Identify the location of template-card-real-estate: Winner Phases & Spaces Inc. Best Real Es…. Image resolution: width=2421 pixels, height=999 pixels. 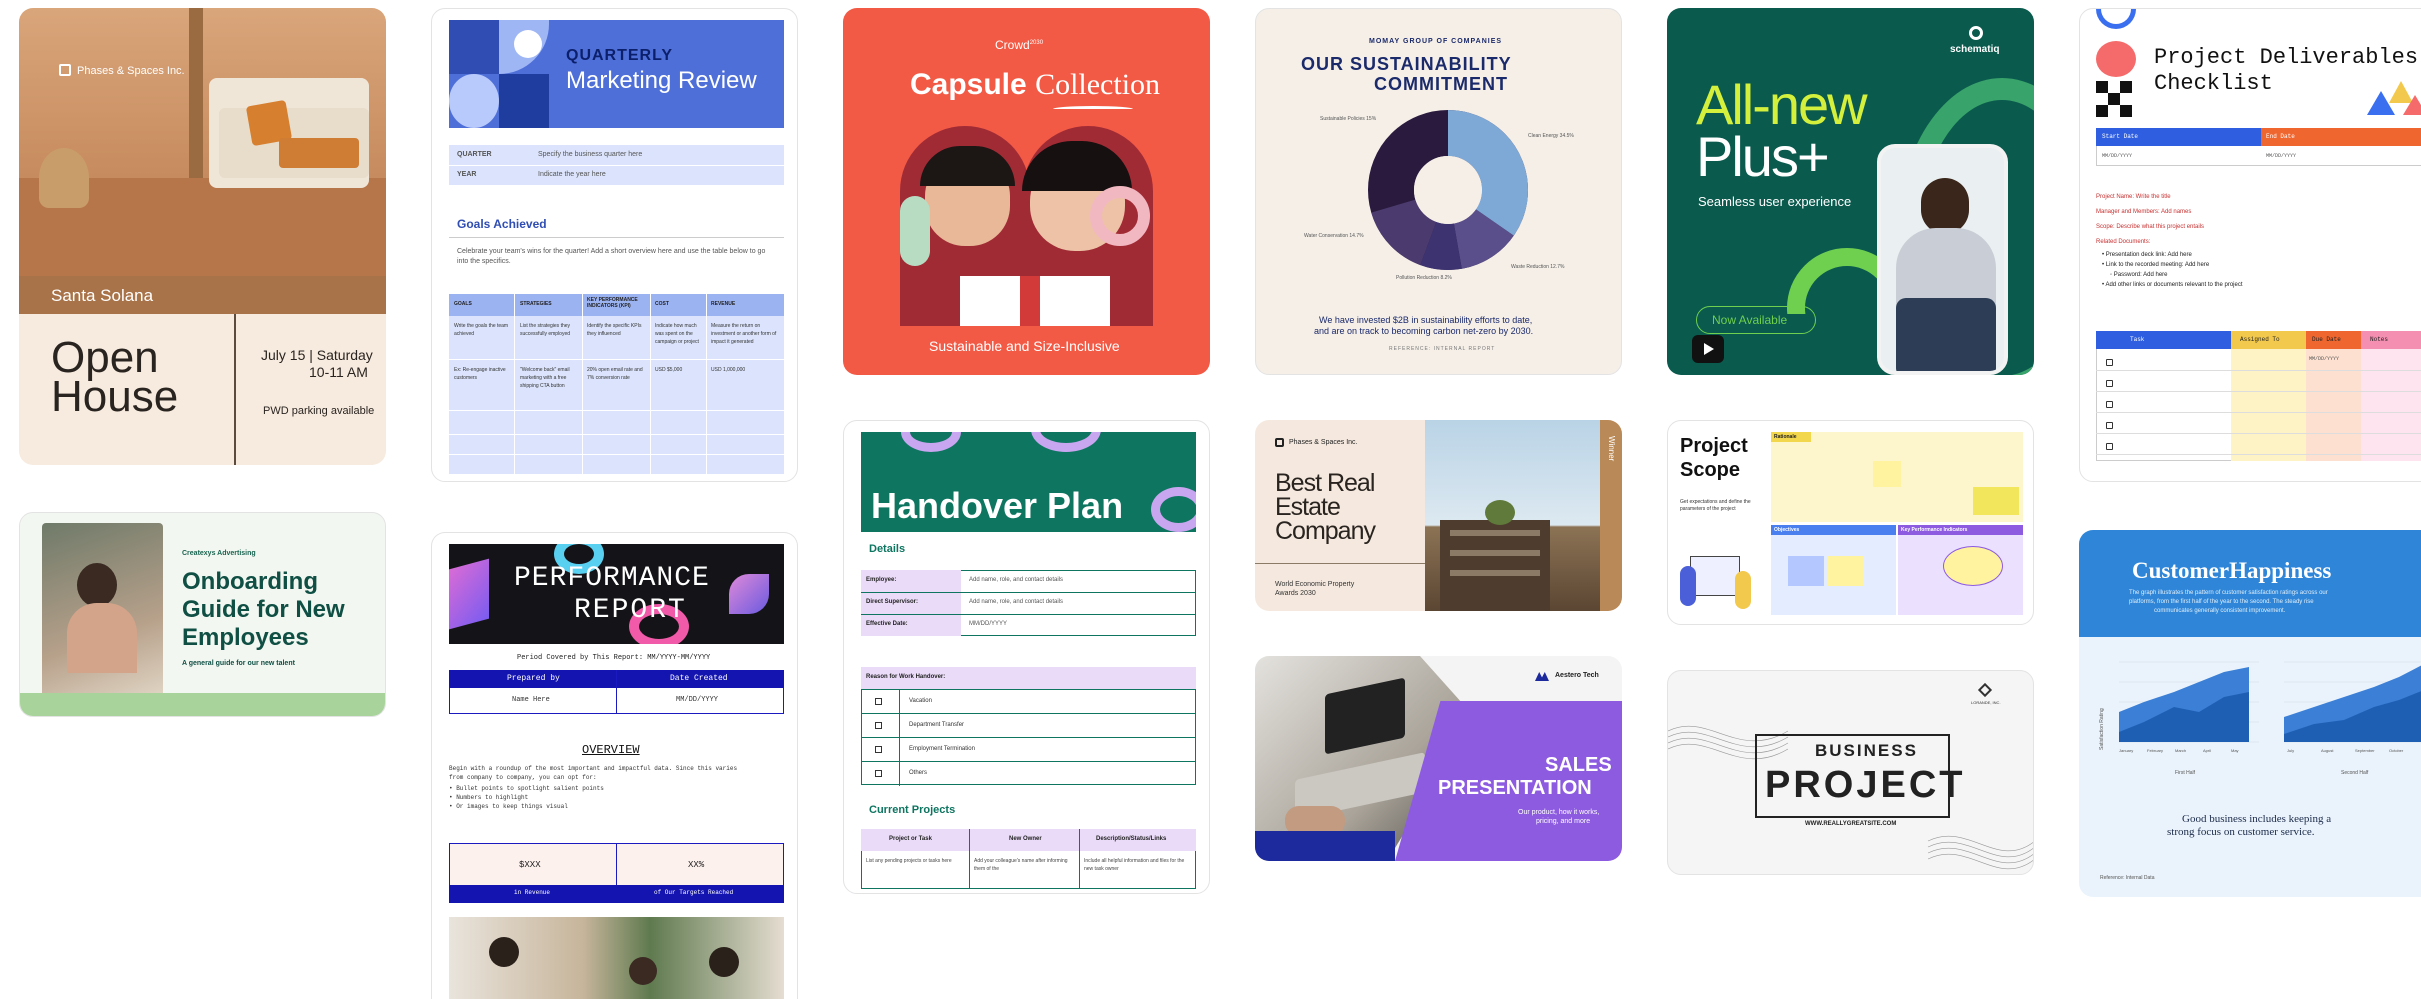
(1438, 515).